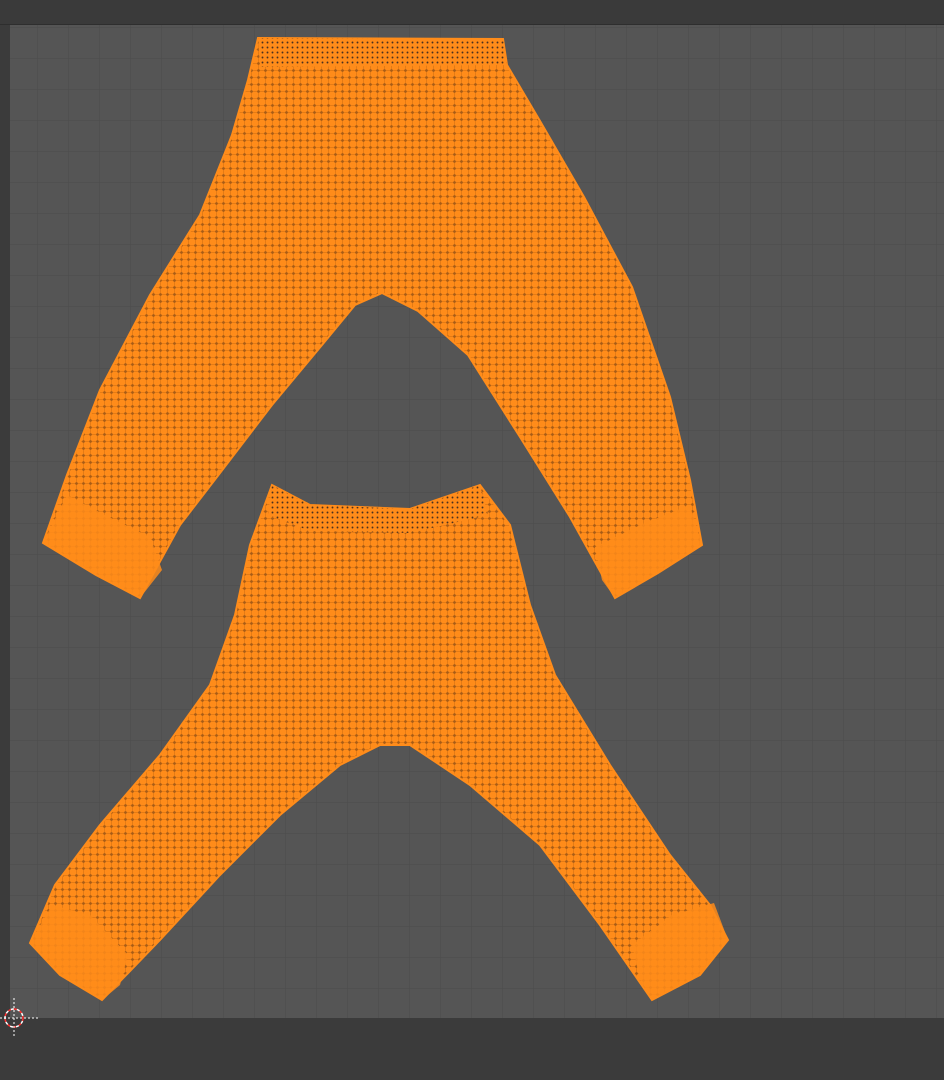  I want to click on 2d-cursor-icon, so click(20, 1018).